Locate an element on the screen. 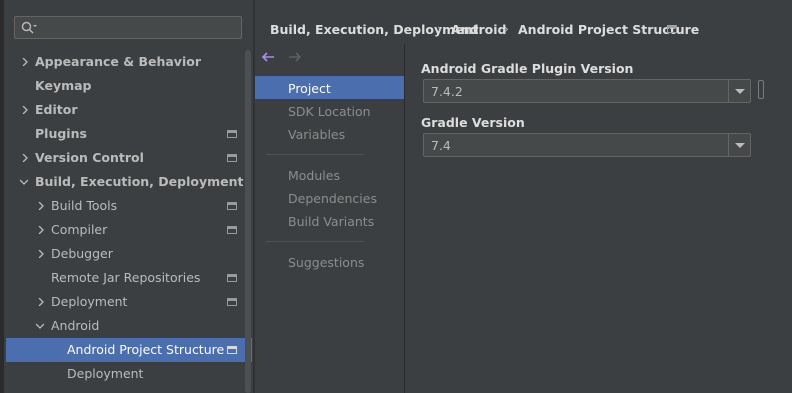  tree-item-debugger: Debugger is located at coordinates (125, 254).